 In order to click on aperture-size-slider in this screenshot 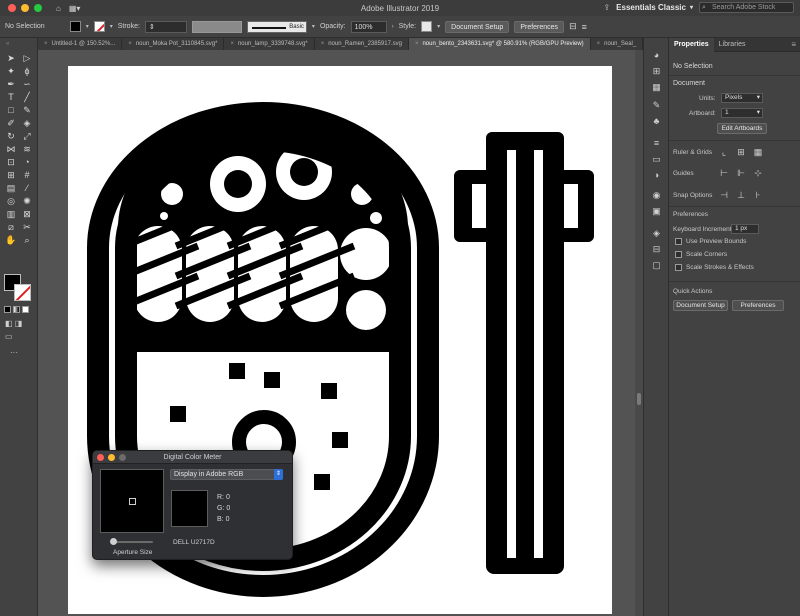, I will do `click(131, 541)`.